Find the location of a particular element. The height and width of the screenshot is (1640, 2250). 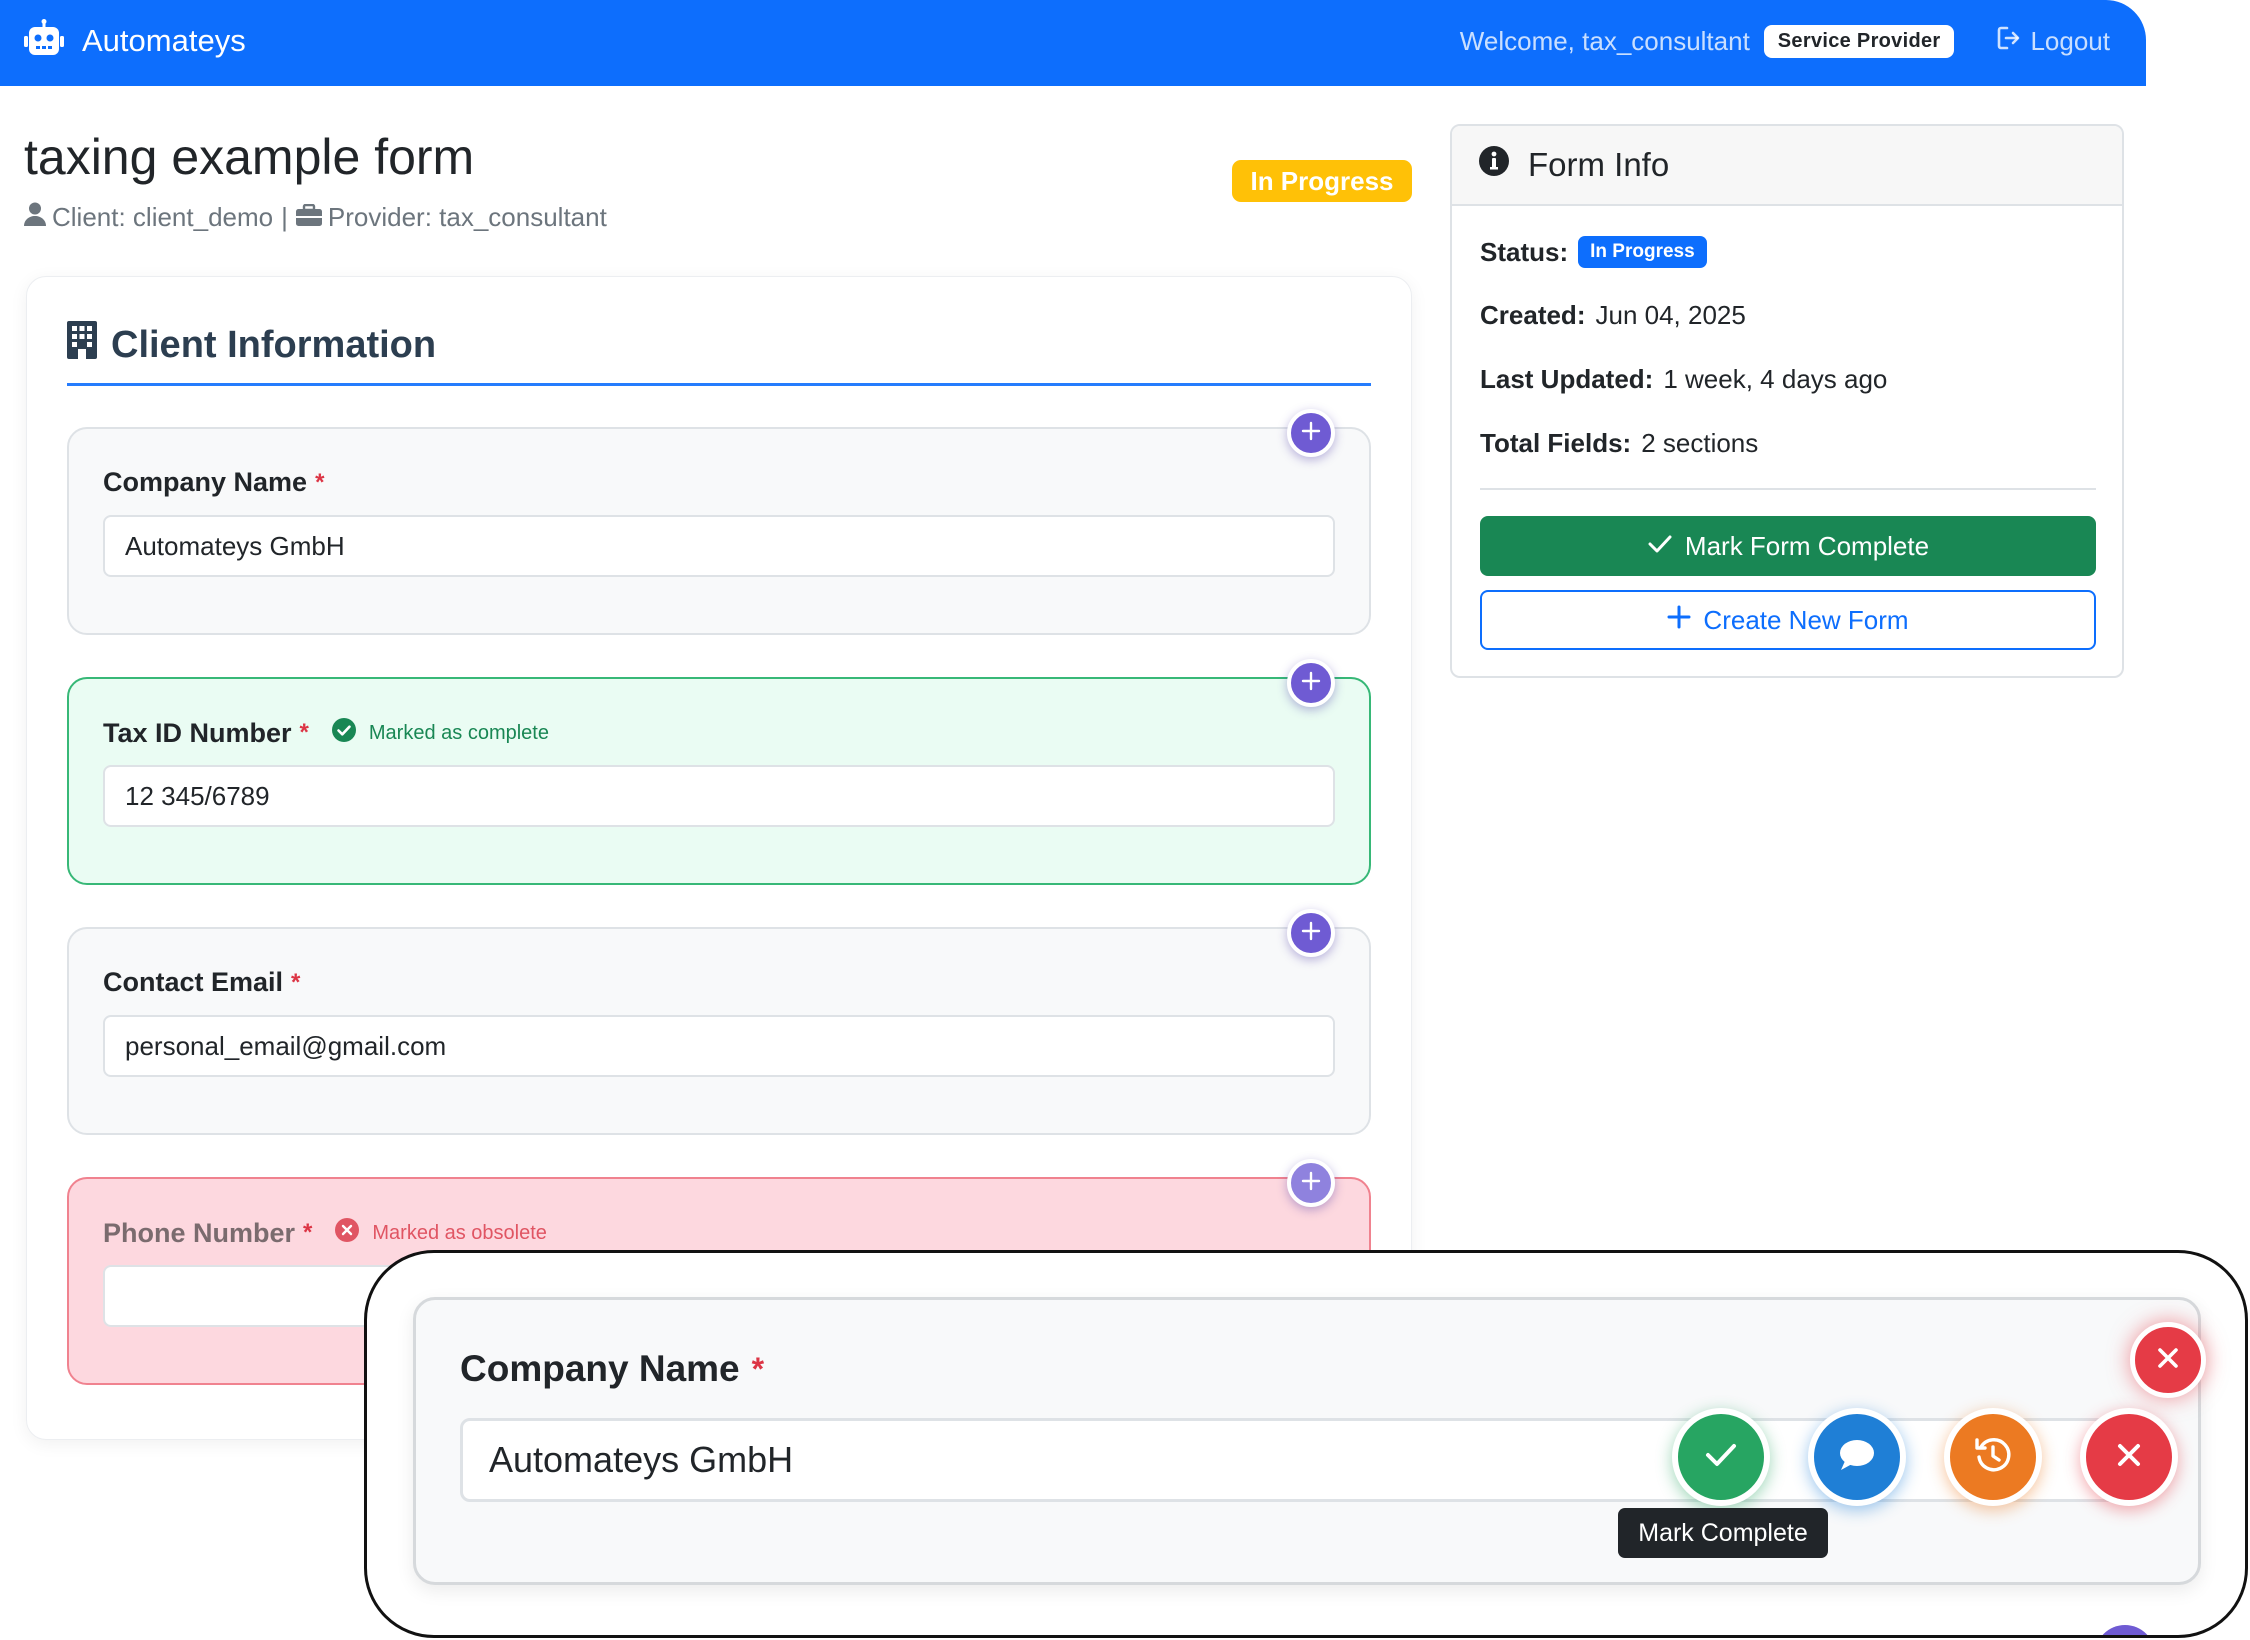

history-icon is located at coordinates (1993, 1457).